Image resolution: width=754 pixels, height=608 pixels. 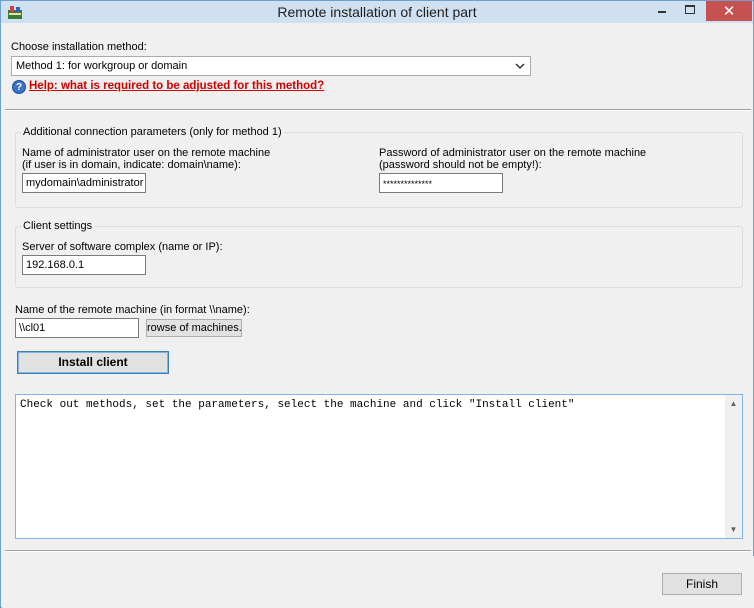 I want to click on method-select: Method 1: for workgroup or domain, so click(x=271, y=66).